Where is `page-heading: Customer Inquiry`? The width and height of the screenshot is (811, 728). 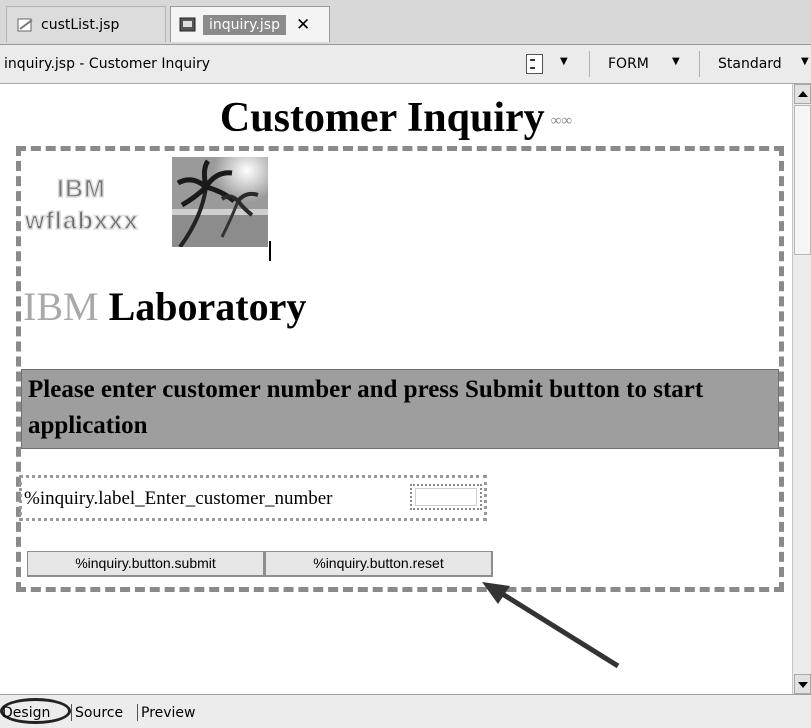
page-heading: Customer Inquiry is located at coordinates (382, 118).